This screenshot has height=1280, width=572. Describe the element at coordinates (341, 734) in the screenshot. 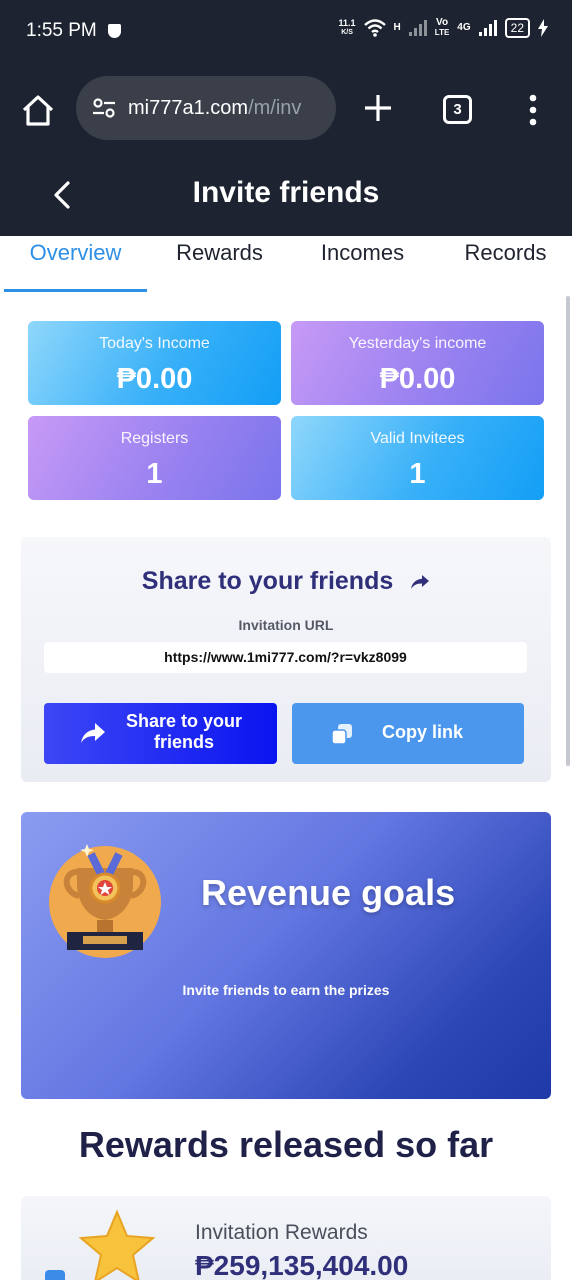

I see `copy-icon` at that location.